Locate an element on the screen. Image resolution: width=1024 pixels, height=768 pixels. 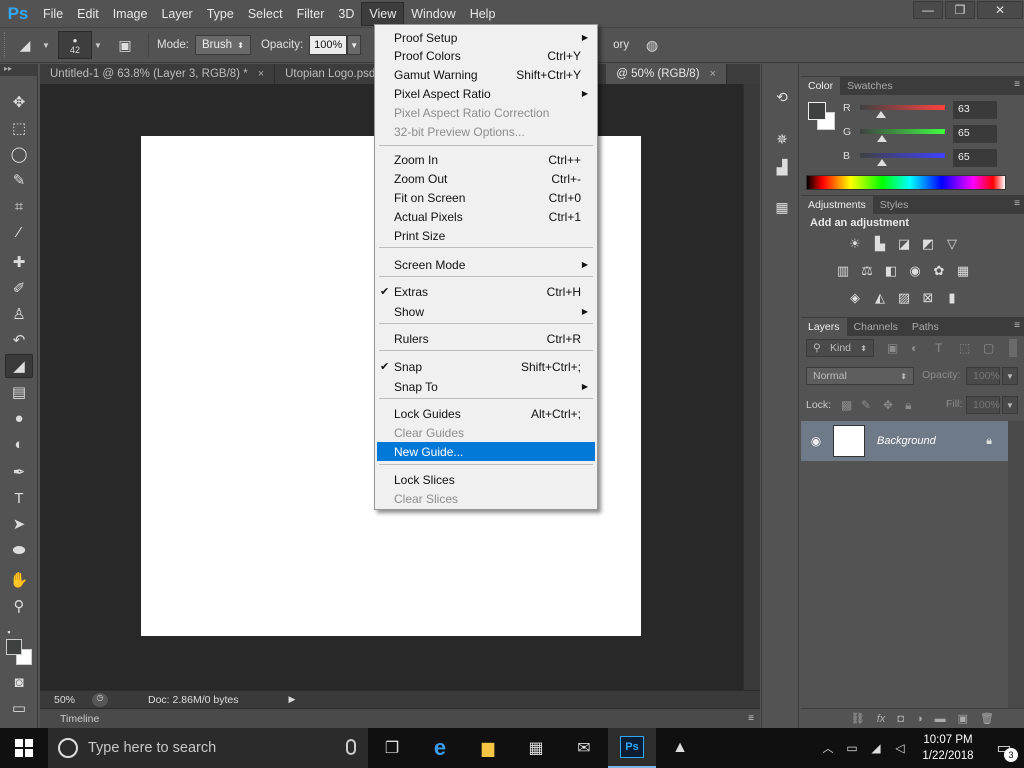
exposure-icon: ◩ is located at coordinates (928, 244).